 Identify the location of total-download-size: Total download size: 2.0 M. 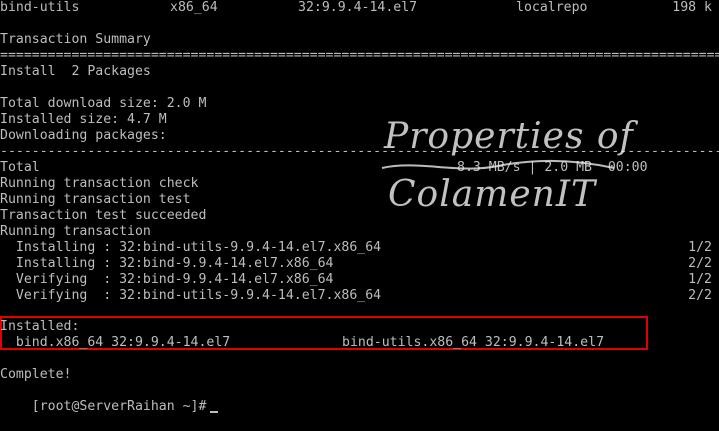
(103, 103).